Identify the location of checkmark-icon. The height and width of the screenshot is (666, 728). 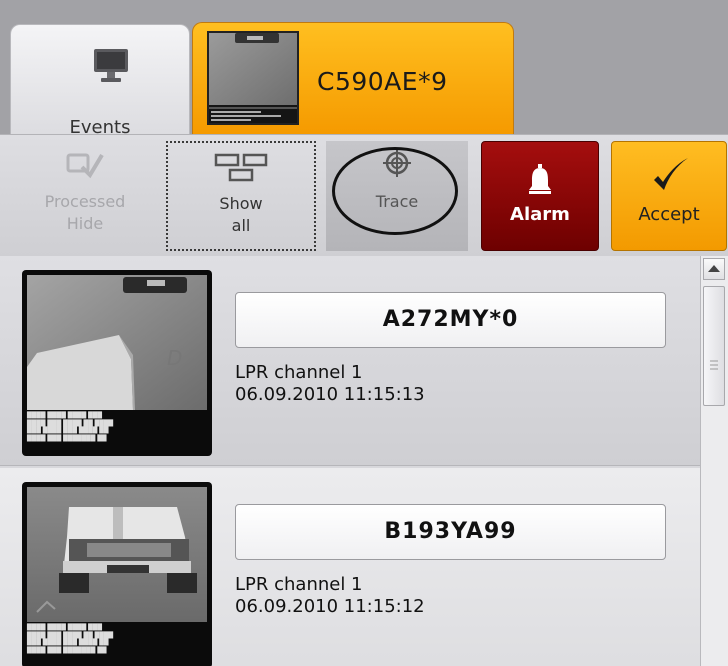
(671, 174).